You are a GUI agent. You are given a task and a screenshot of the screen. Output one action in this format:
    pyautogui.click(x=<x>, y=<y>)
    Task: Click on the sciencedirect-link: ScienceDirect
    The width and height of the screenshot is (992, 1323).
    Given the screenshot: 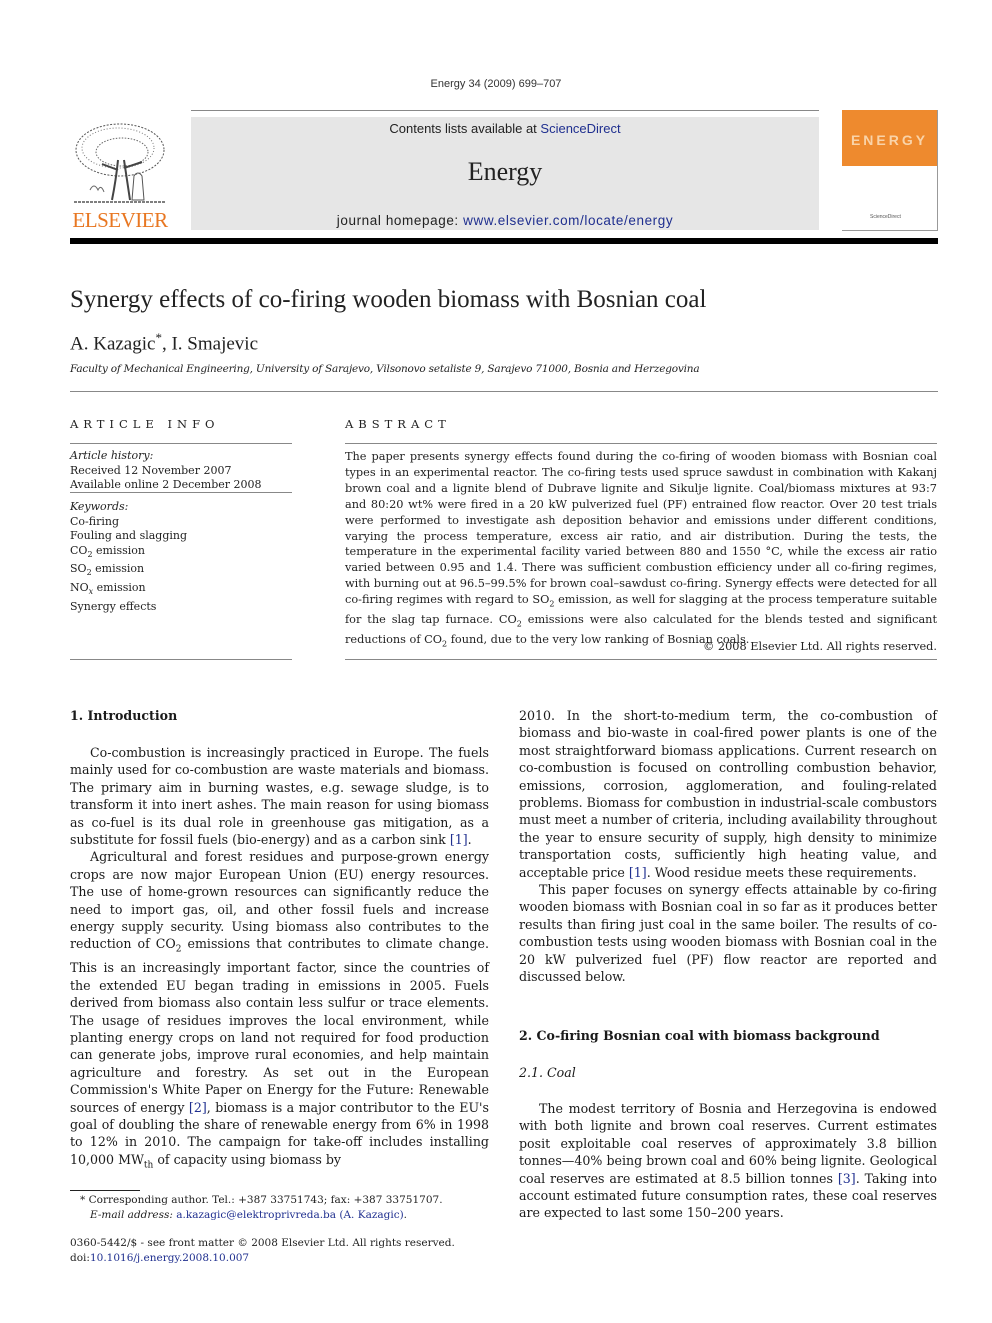 What is the action you would take?
    pyautogui.click(x=580, y=128)
    